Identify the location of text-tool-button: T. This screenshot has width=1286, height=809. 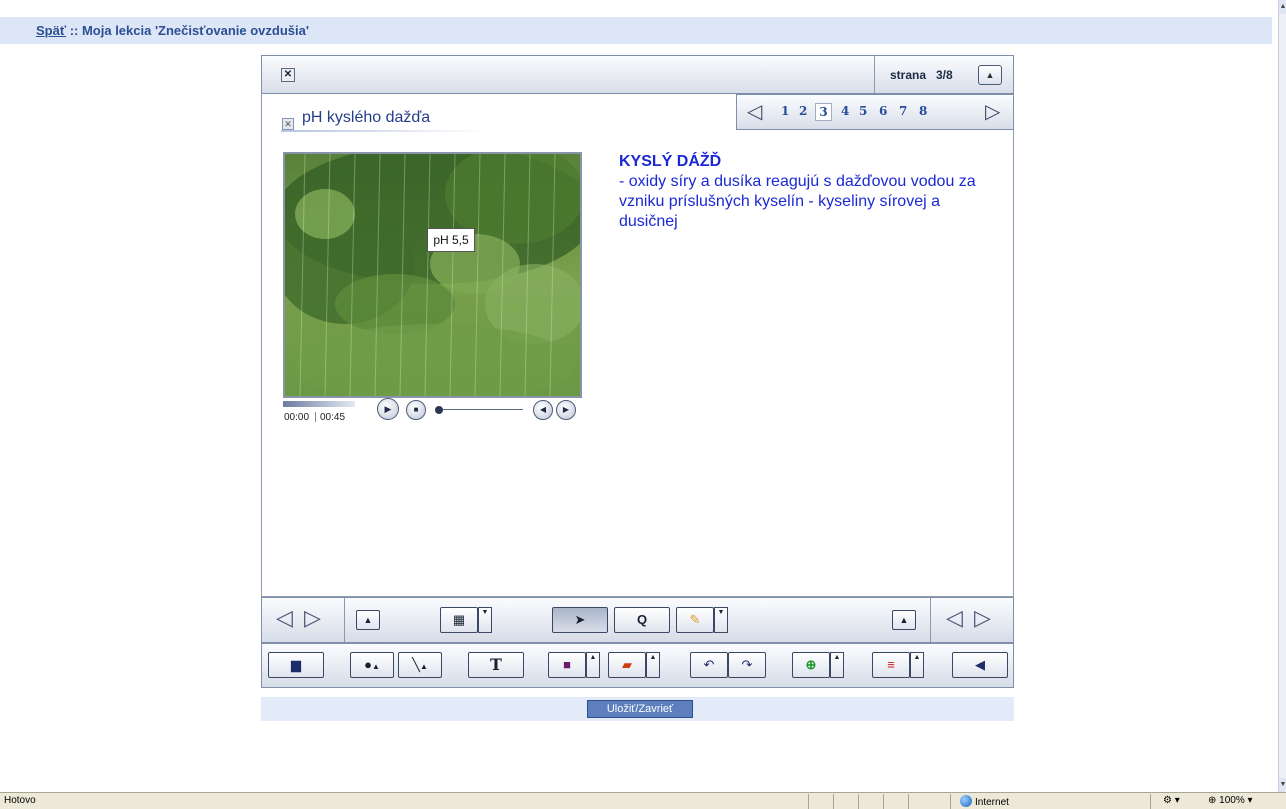
(496, 665).